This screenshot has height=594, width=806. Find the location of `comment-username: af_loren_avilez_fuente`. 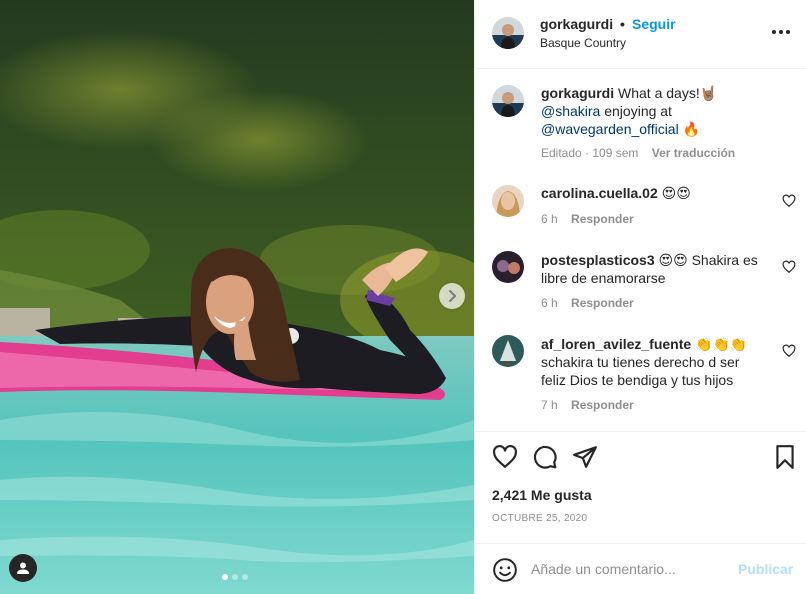

comment-username: af_loren_avilez_fuente is located at coordinates (616, 344).